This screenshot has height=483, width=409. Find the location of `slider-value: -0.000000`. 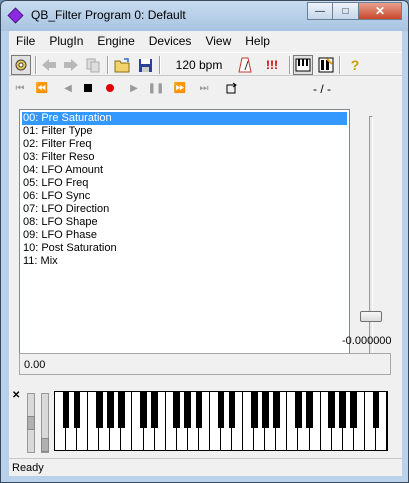

slider-value: -0.000000 is located at coordinates (367, 341).